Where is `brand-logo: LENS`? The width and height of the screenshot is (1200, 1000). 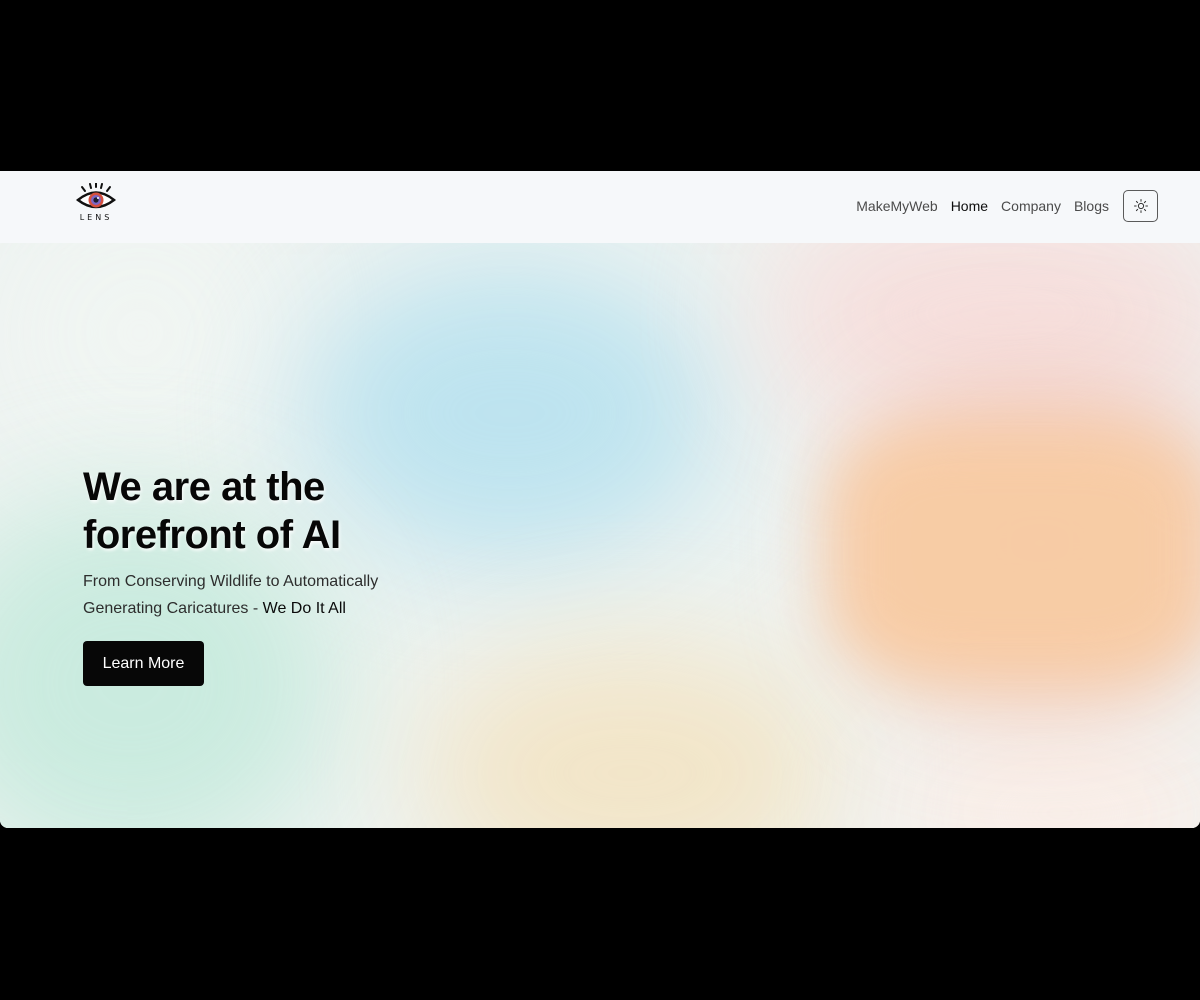
brand-logo: LENS is located at coordinates (96, 204).